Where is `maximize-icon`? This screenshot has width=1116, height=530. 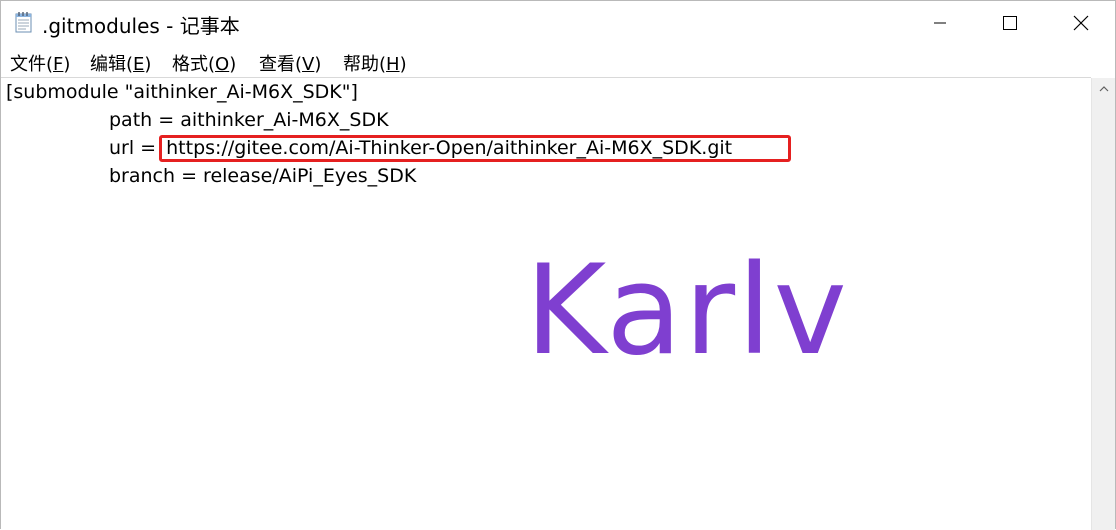 maximize-icon is located at coordinates (1010, 23).